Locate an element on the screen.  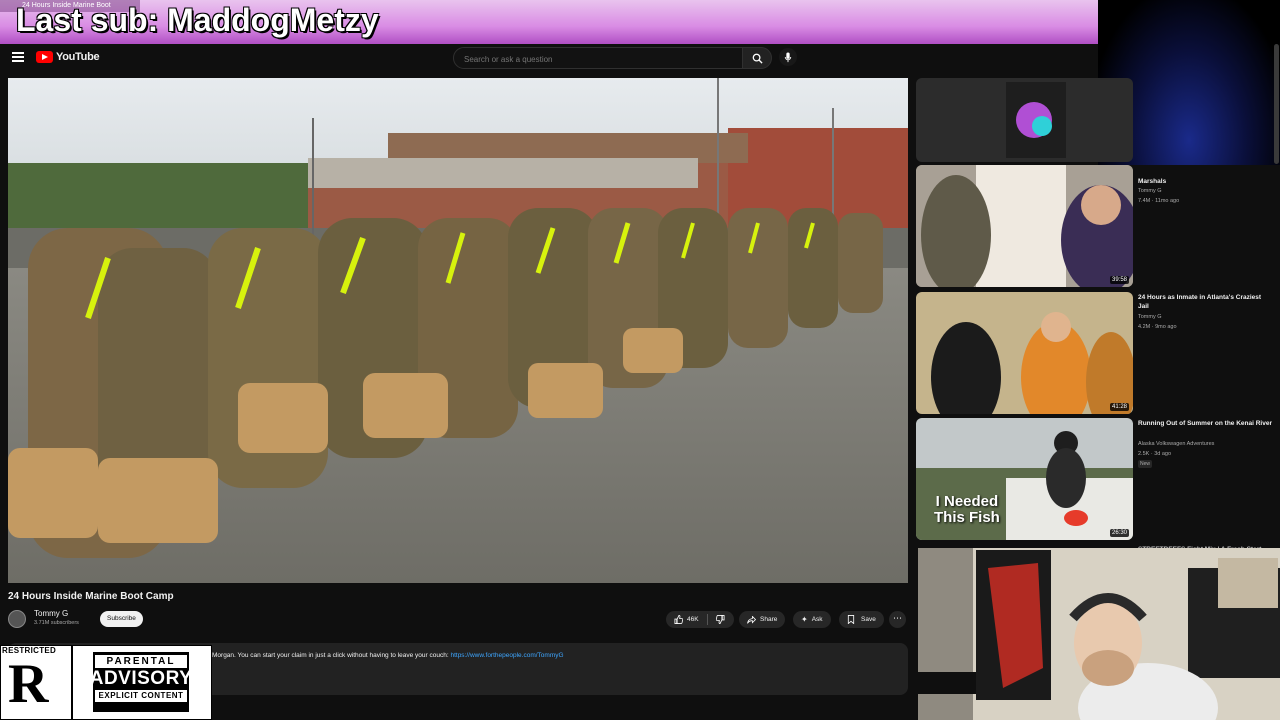
share-label: Share is located at coordinates (769, 619).